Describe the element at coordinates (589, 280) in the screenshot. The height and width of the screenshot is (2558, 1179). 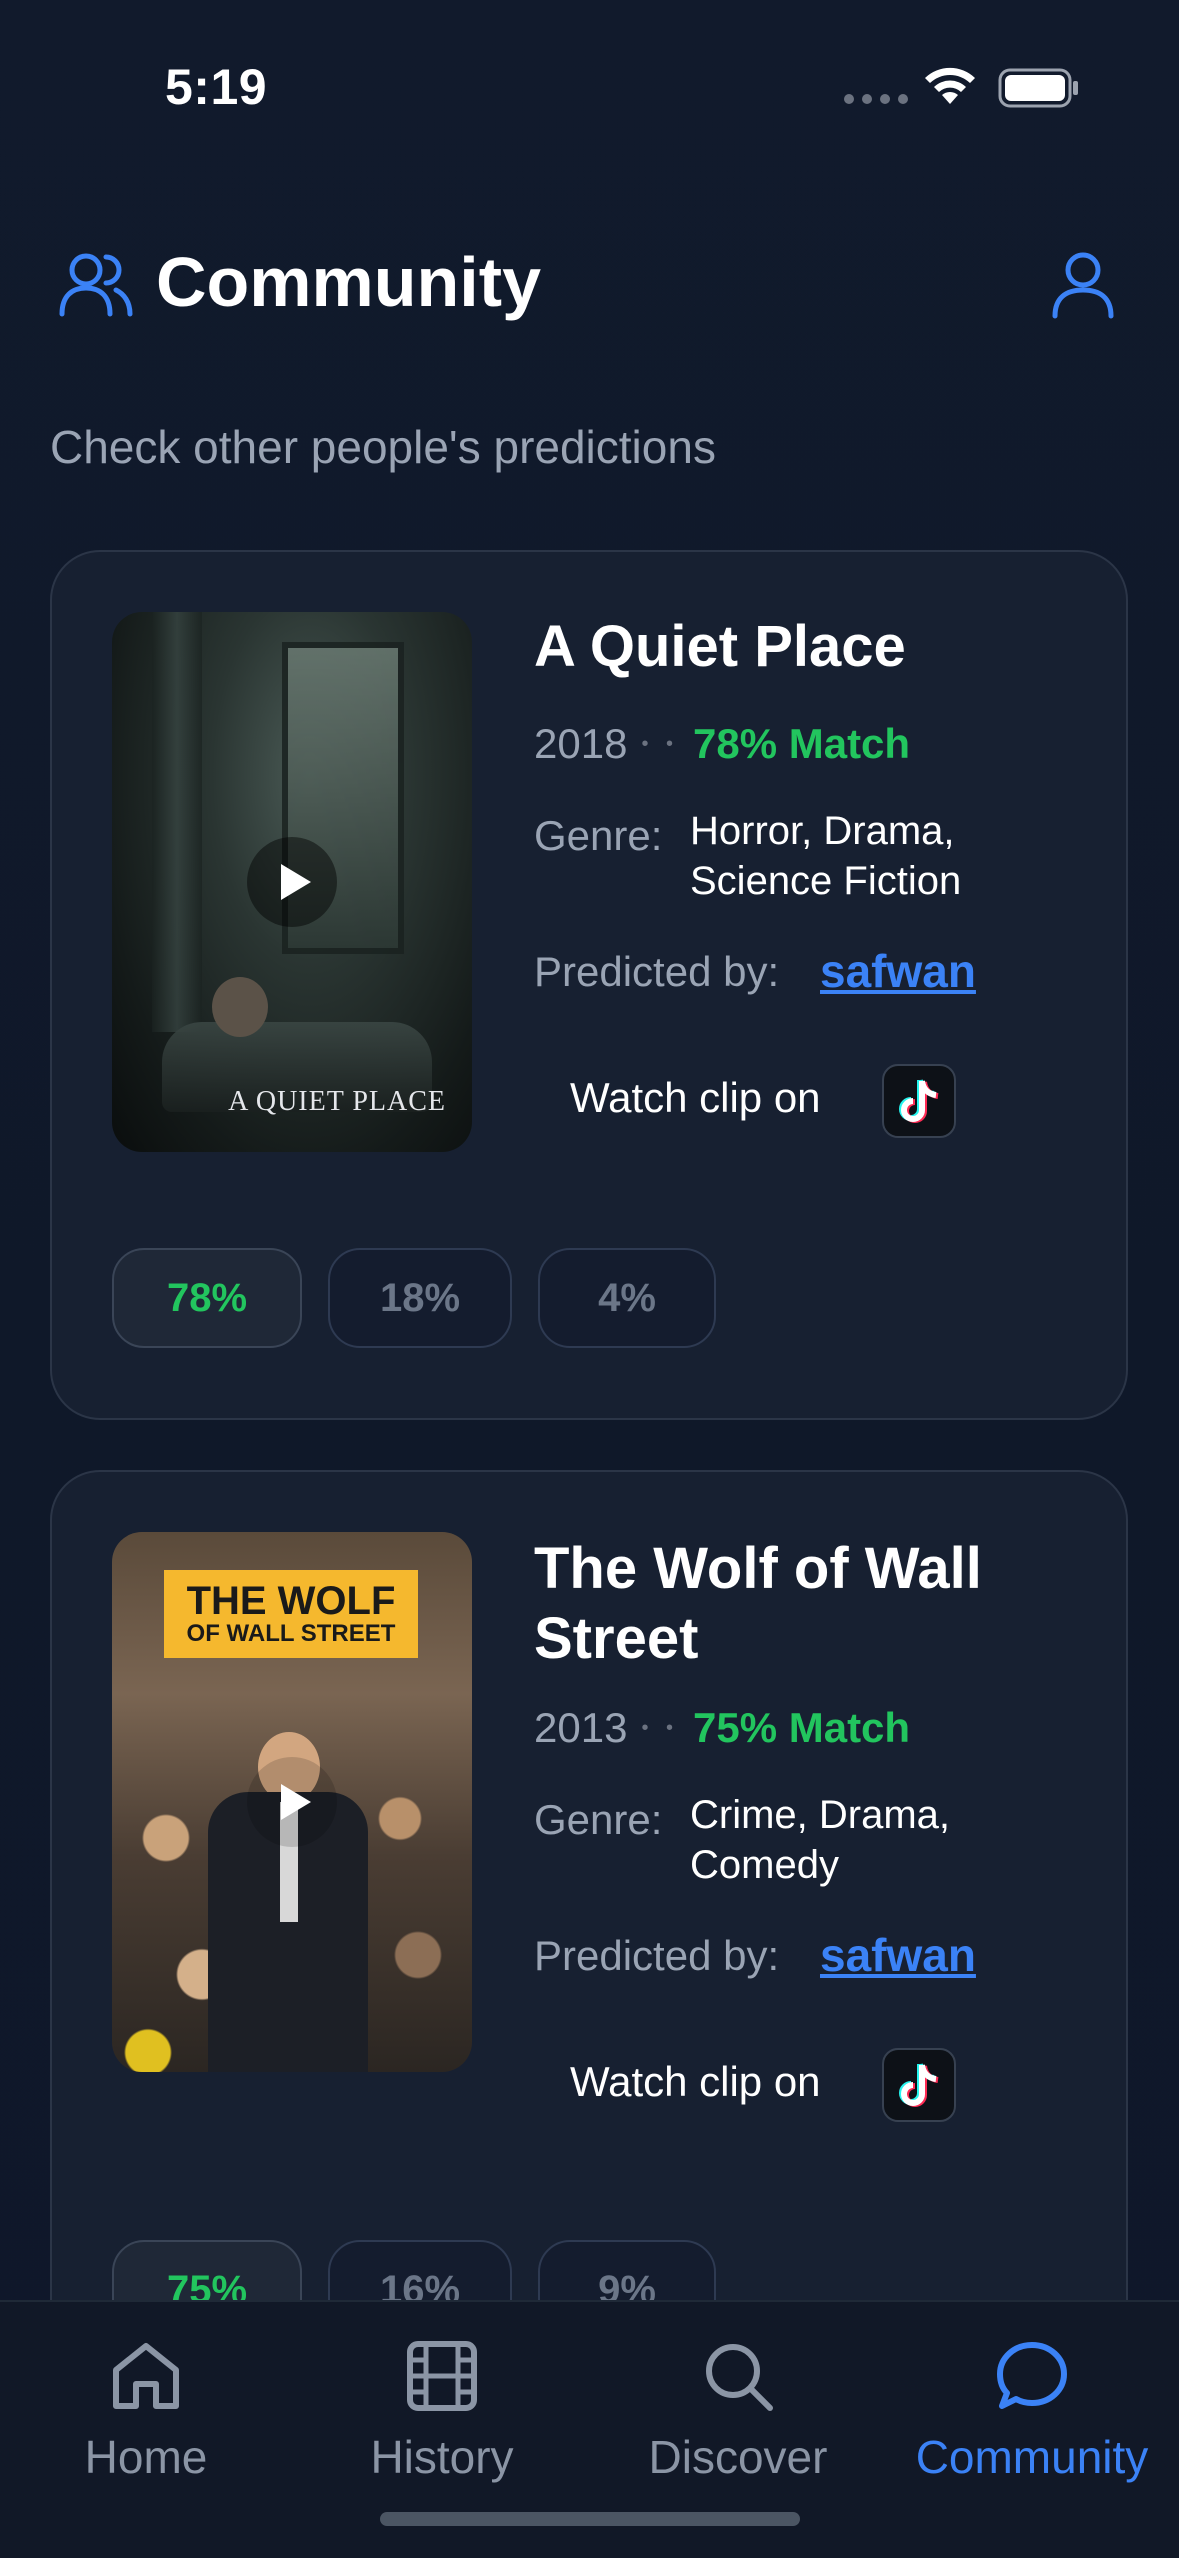
I see `page-header: Community` at that location.